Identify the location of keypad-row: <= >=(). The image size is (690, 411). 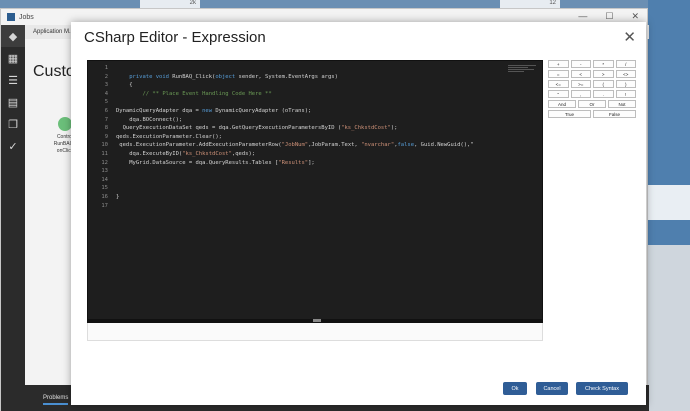
(592, 84).